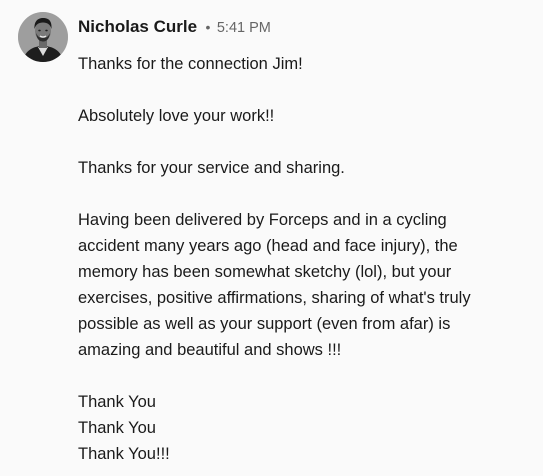 This screenshot has width=543, height=476. What do you see at coordinates (190, 64) in the screenshot?
I see `message-line: Thanks for the connection Jim!` at bounding box center [190, 64].